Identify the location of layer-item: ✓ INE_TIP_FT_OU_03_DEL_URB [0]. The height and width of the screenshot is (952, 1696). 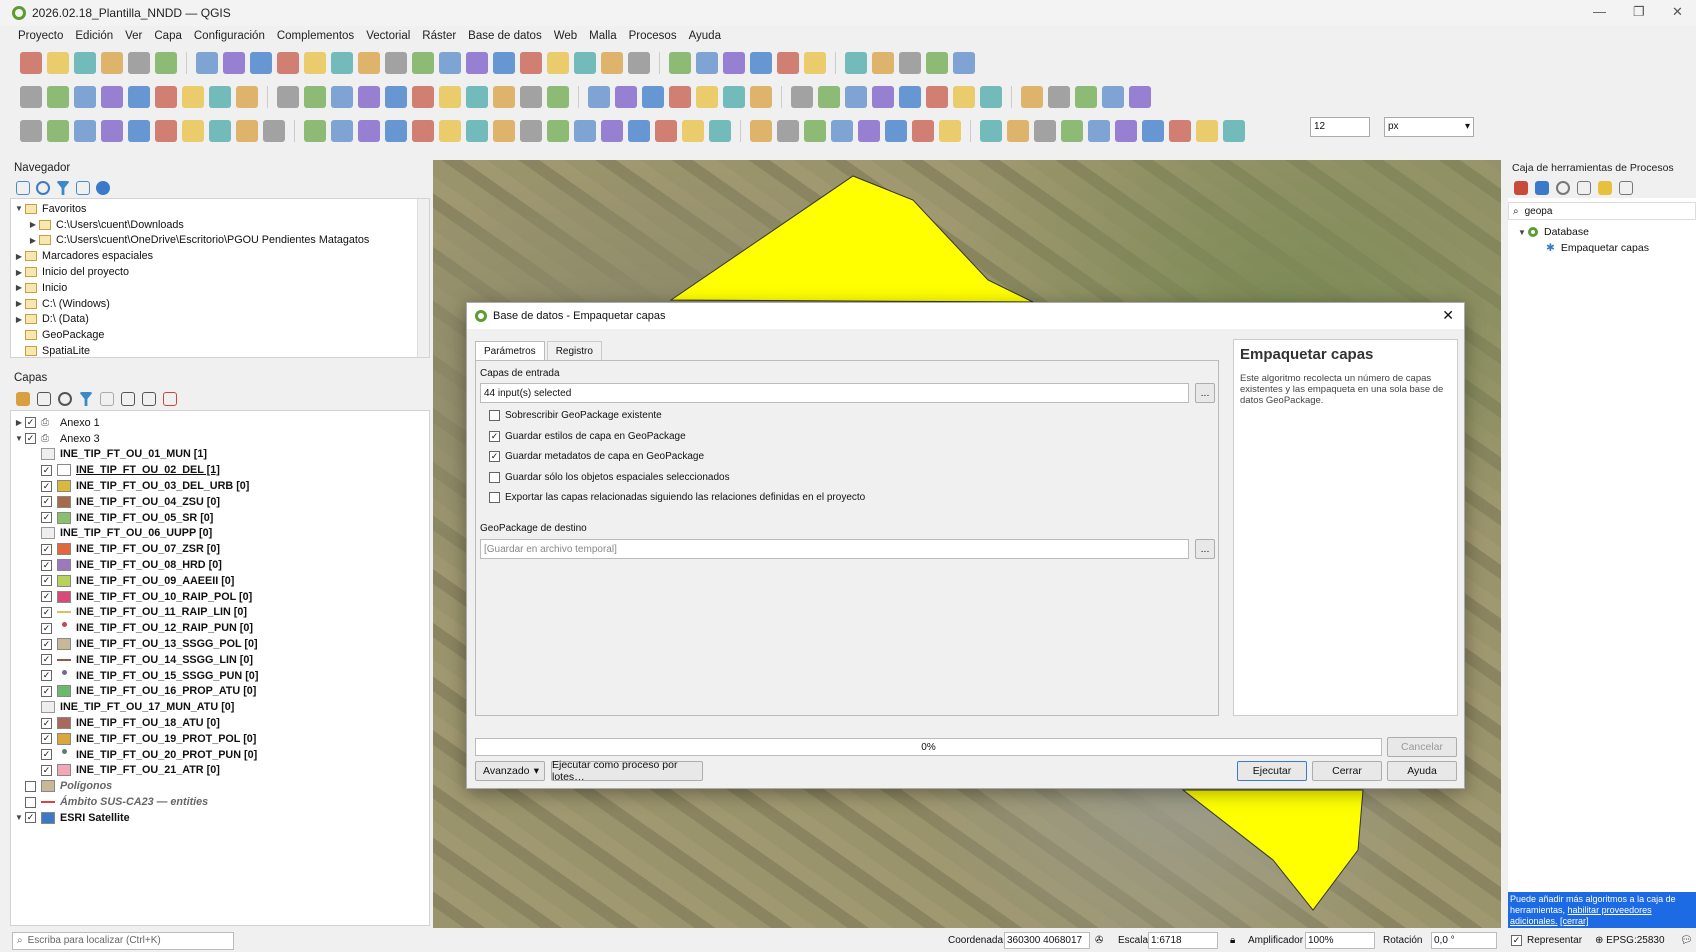
(221, 486).